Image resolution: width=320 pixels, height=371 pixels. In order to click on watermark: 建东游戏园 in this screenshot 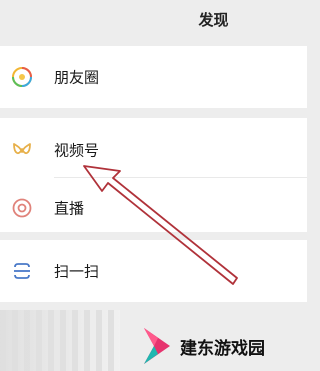, I will do `click(223, 346)`.